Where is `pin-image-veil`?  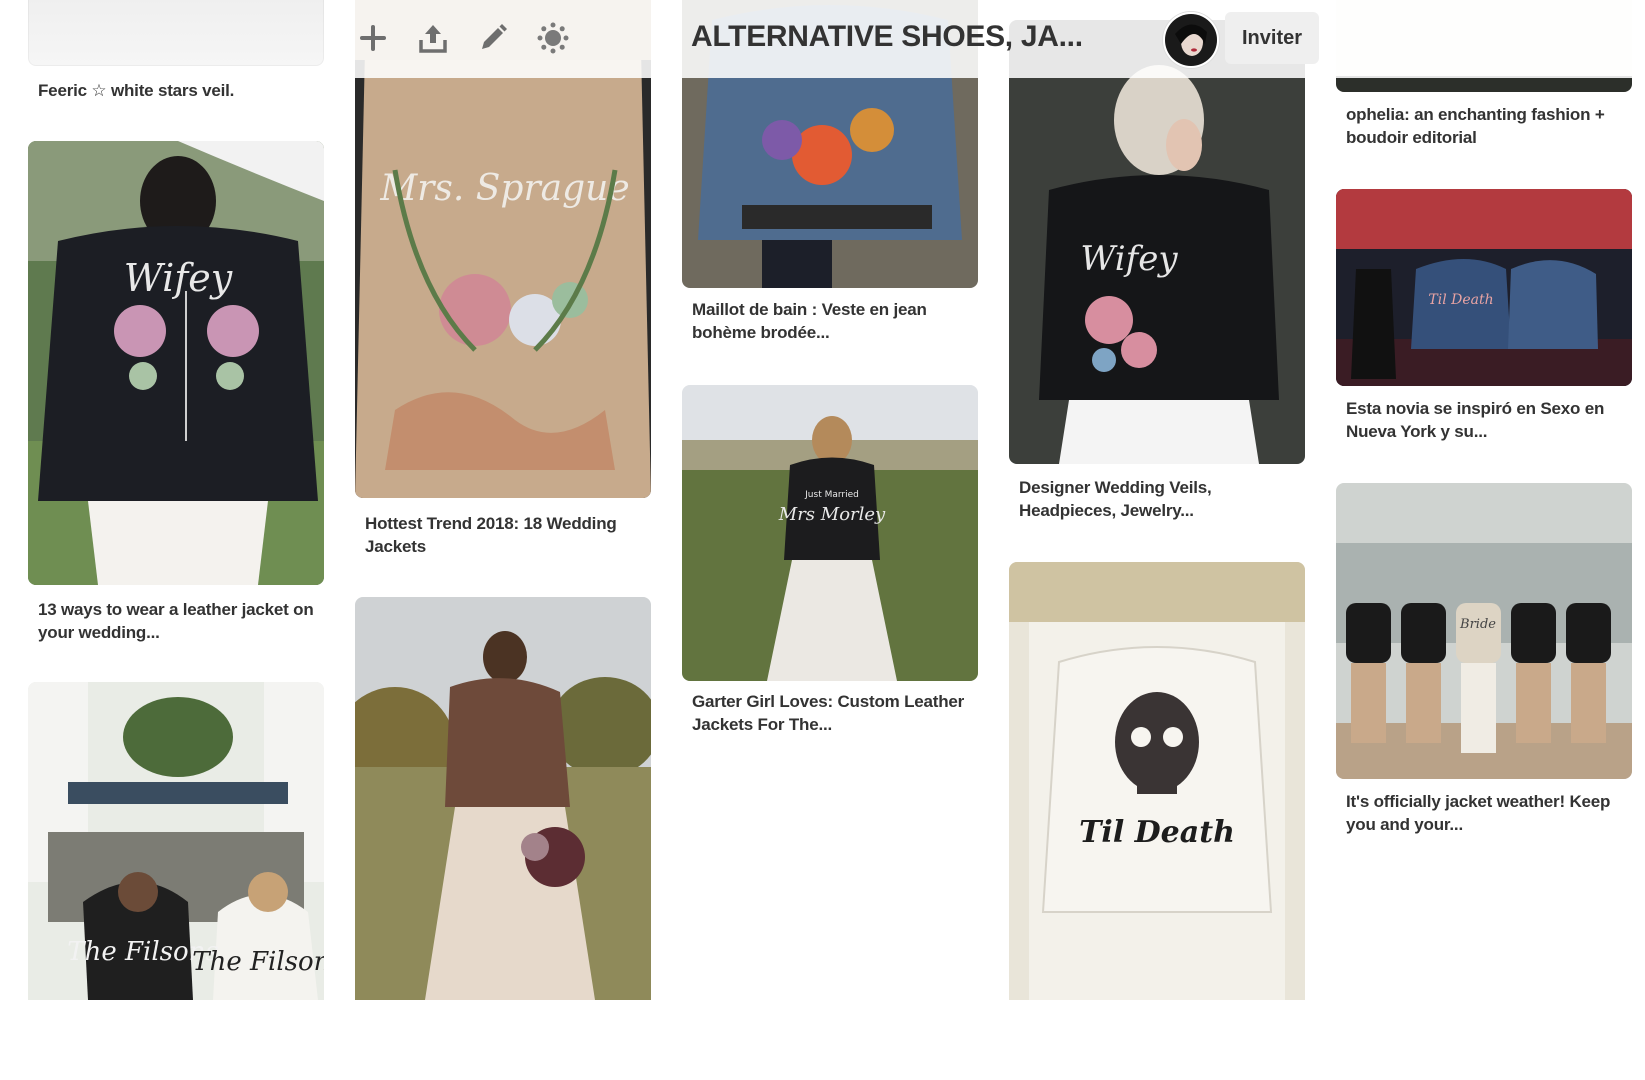 pin-image-veil is located at coordinates (176, 33).